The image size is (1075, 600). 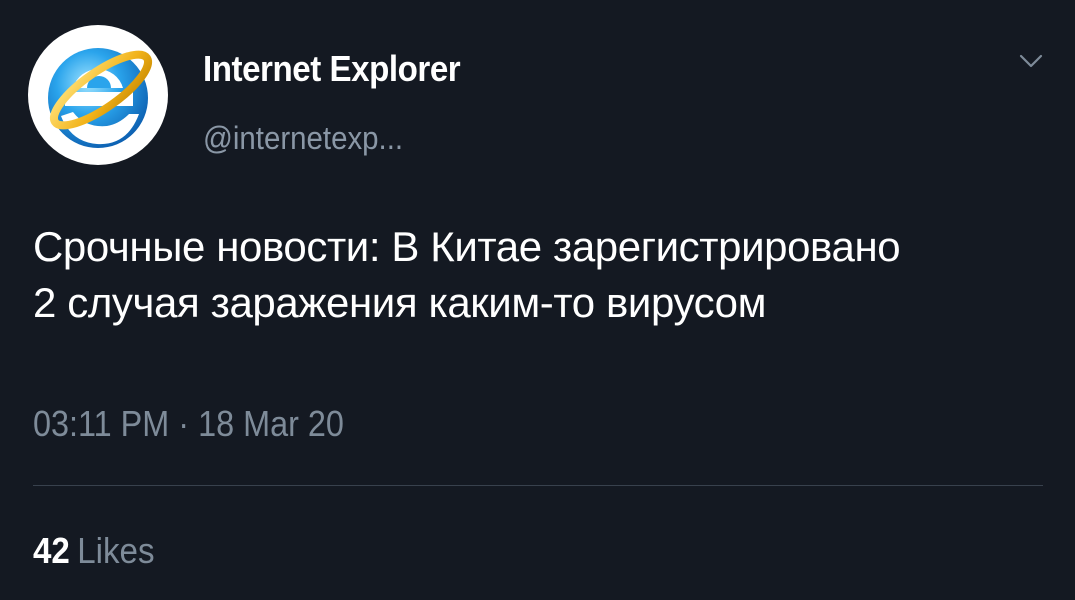 What do you see at coordinates (188, 424) in the screenshot?
I see `tweet-timestamp: 03:11 PM · 18 Mar 20` at bounding box center [188, 424].